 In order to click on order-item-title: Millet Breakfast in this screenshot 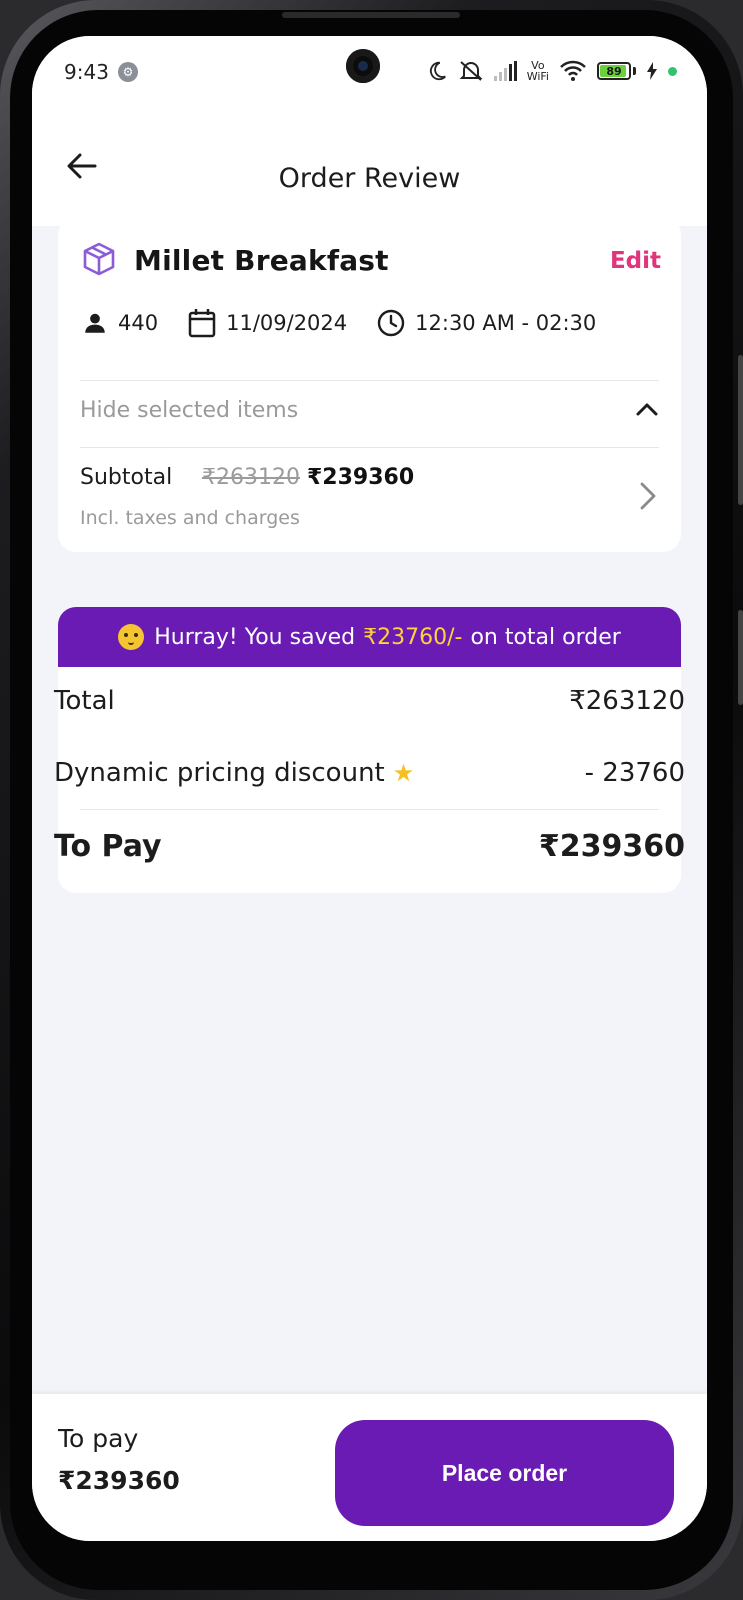, I will do `click(261, 260)`.